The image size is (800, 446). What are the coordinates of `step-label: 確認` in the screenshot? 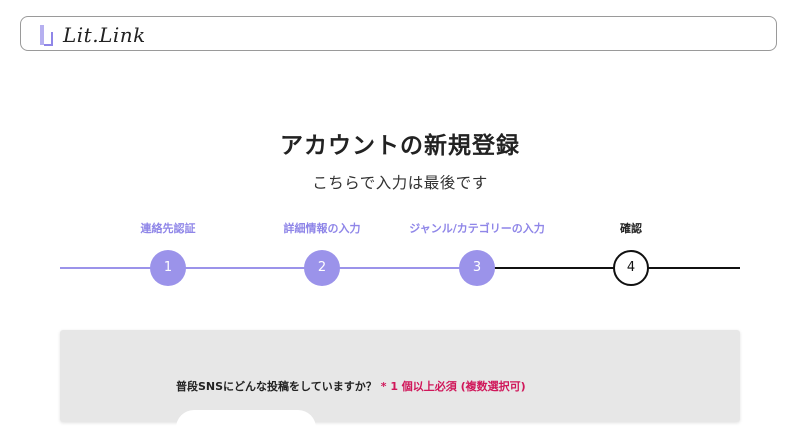 It's located at (631, 228).